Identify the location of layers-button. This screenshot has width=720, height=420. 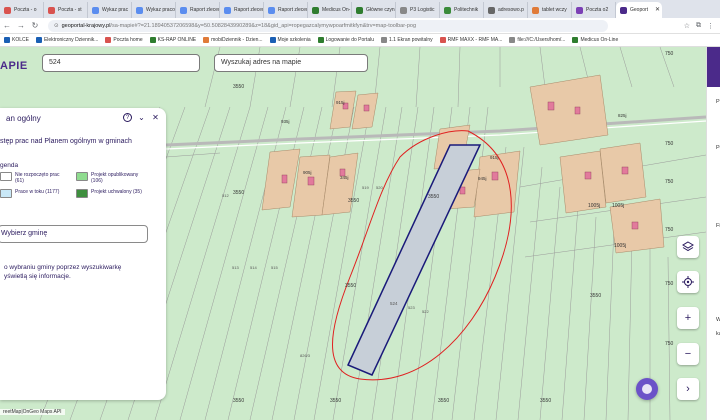
(688, 247).